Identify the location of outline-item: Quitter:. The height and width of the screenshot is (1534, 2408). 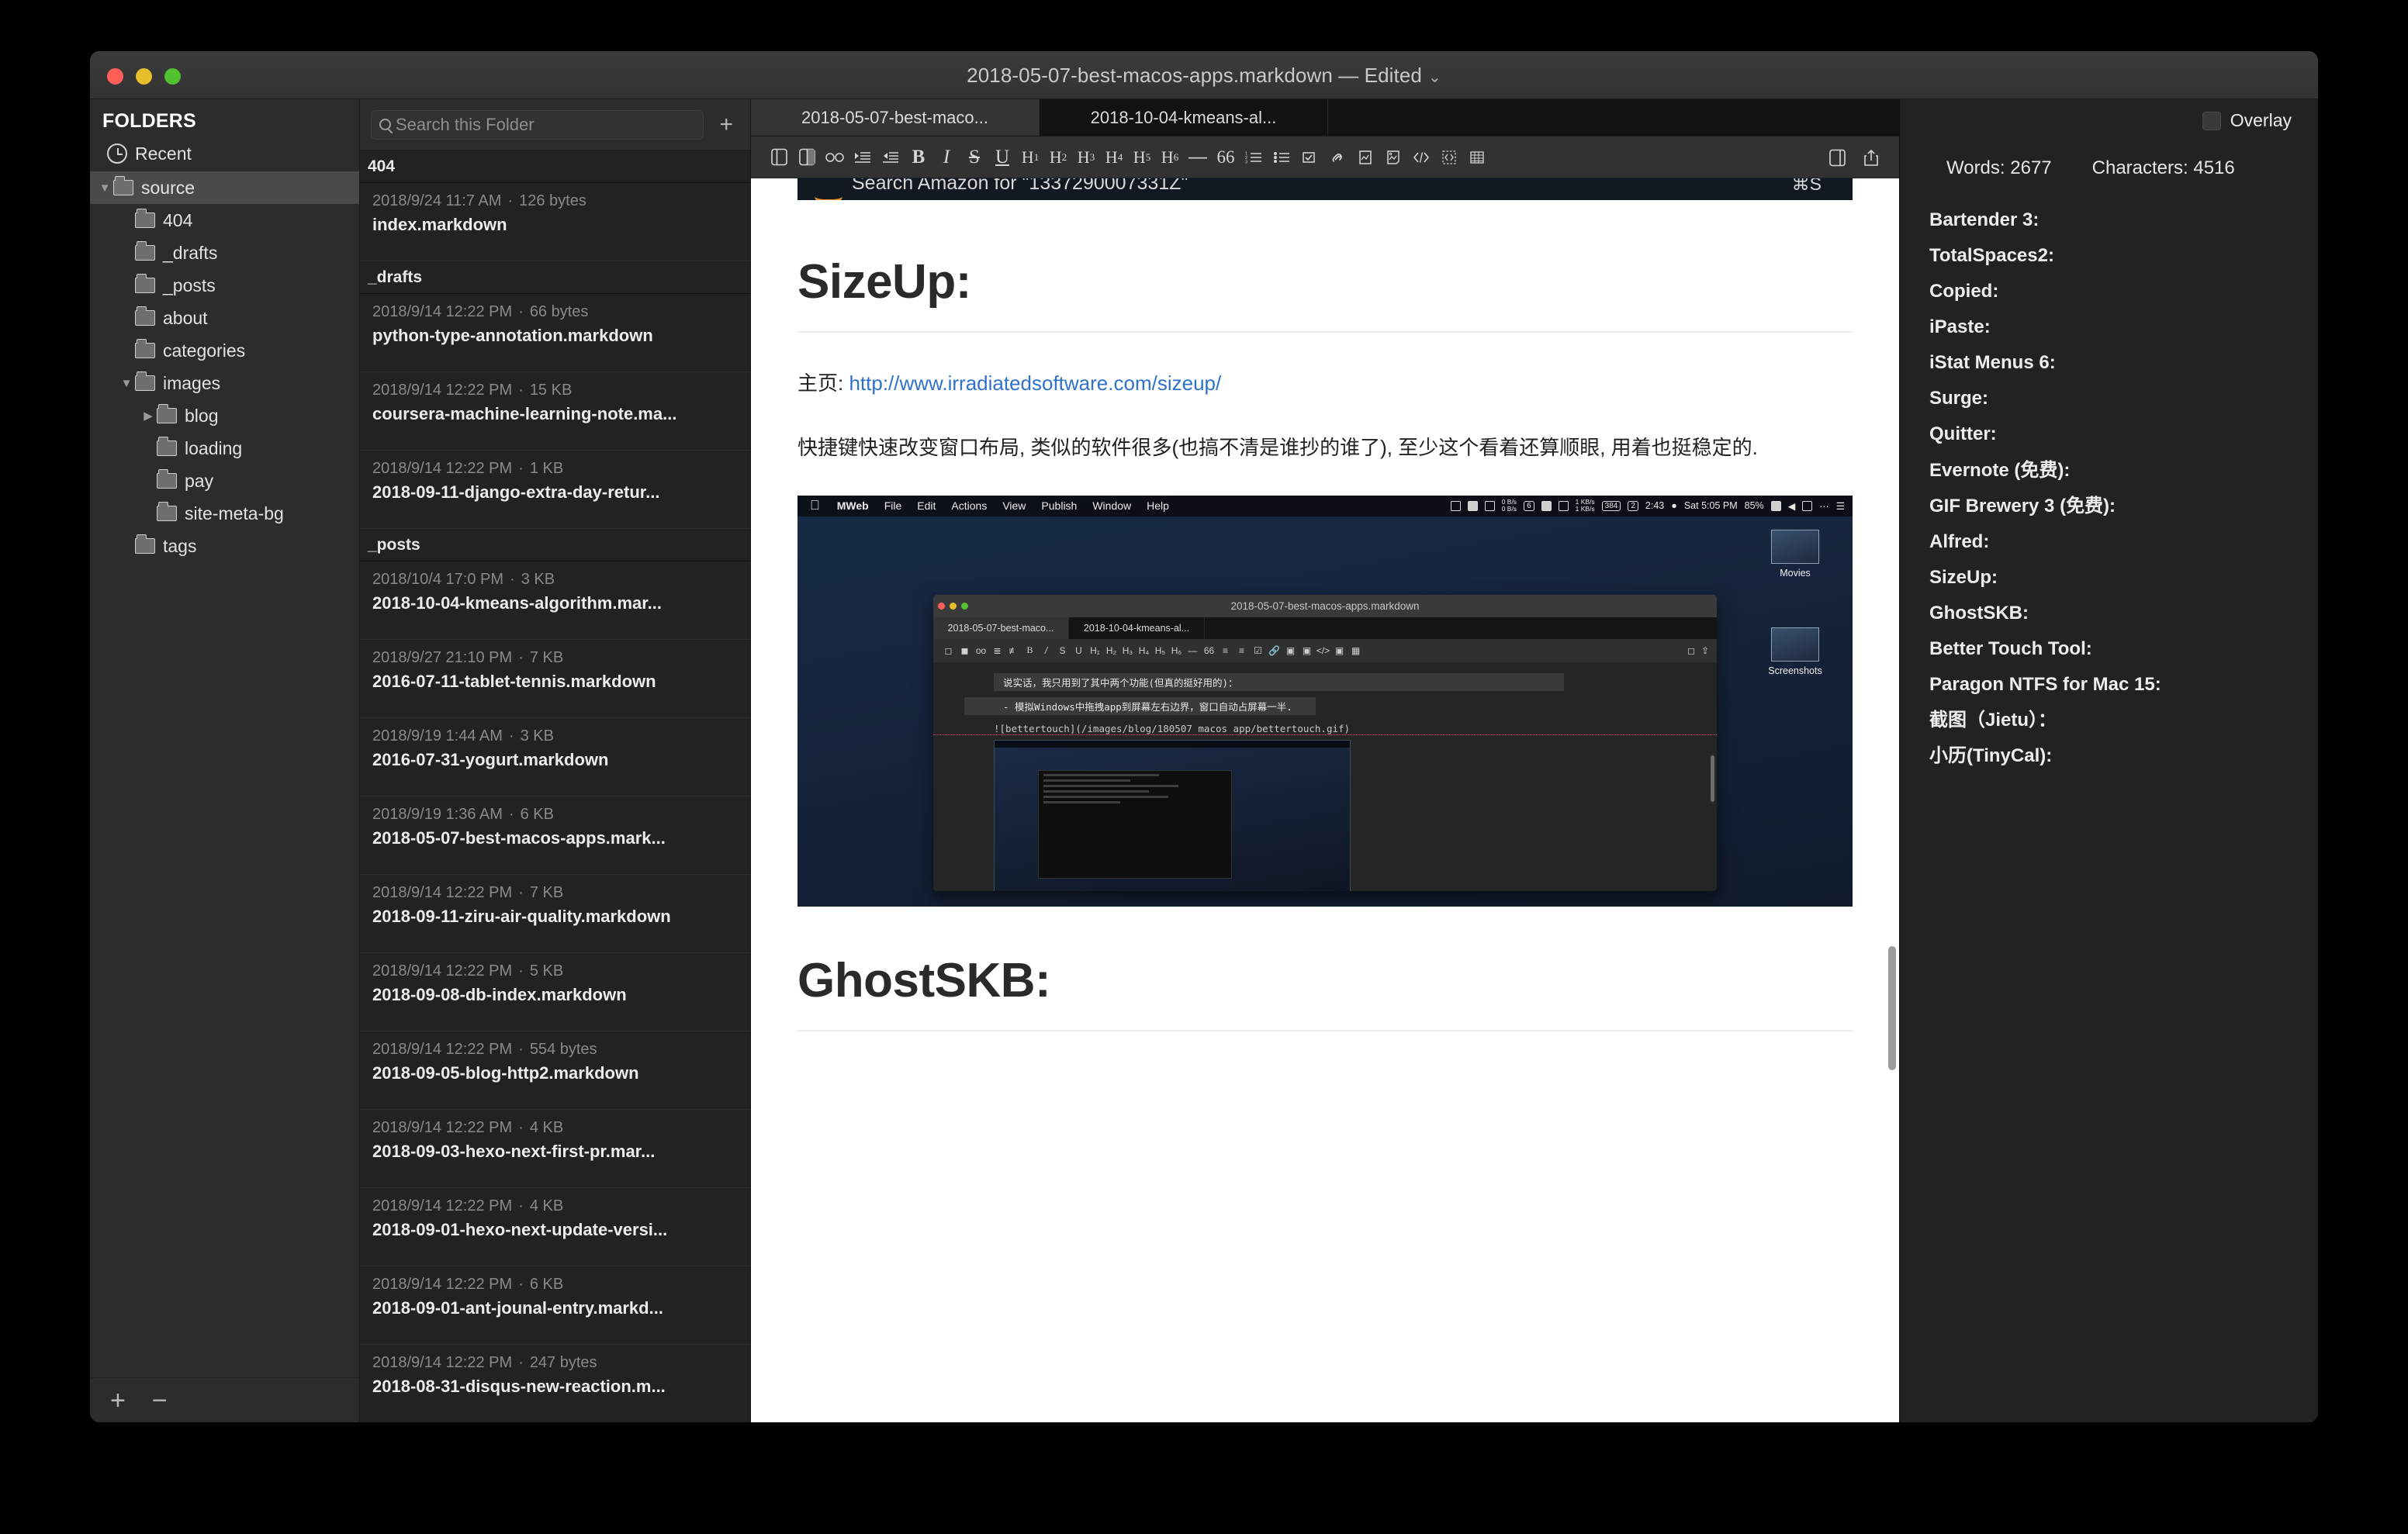
(2123, 434).